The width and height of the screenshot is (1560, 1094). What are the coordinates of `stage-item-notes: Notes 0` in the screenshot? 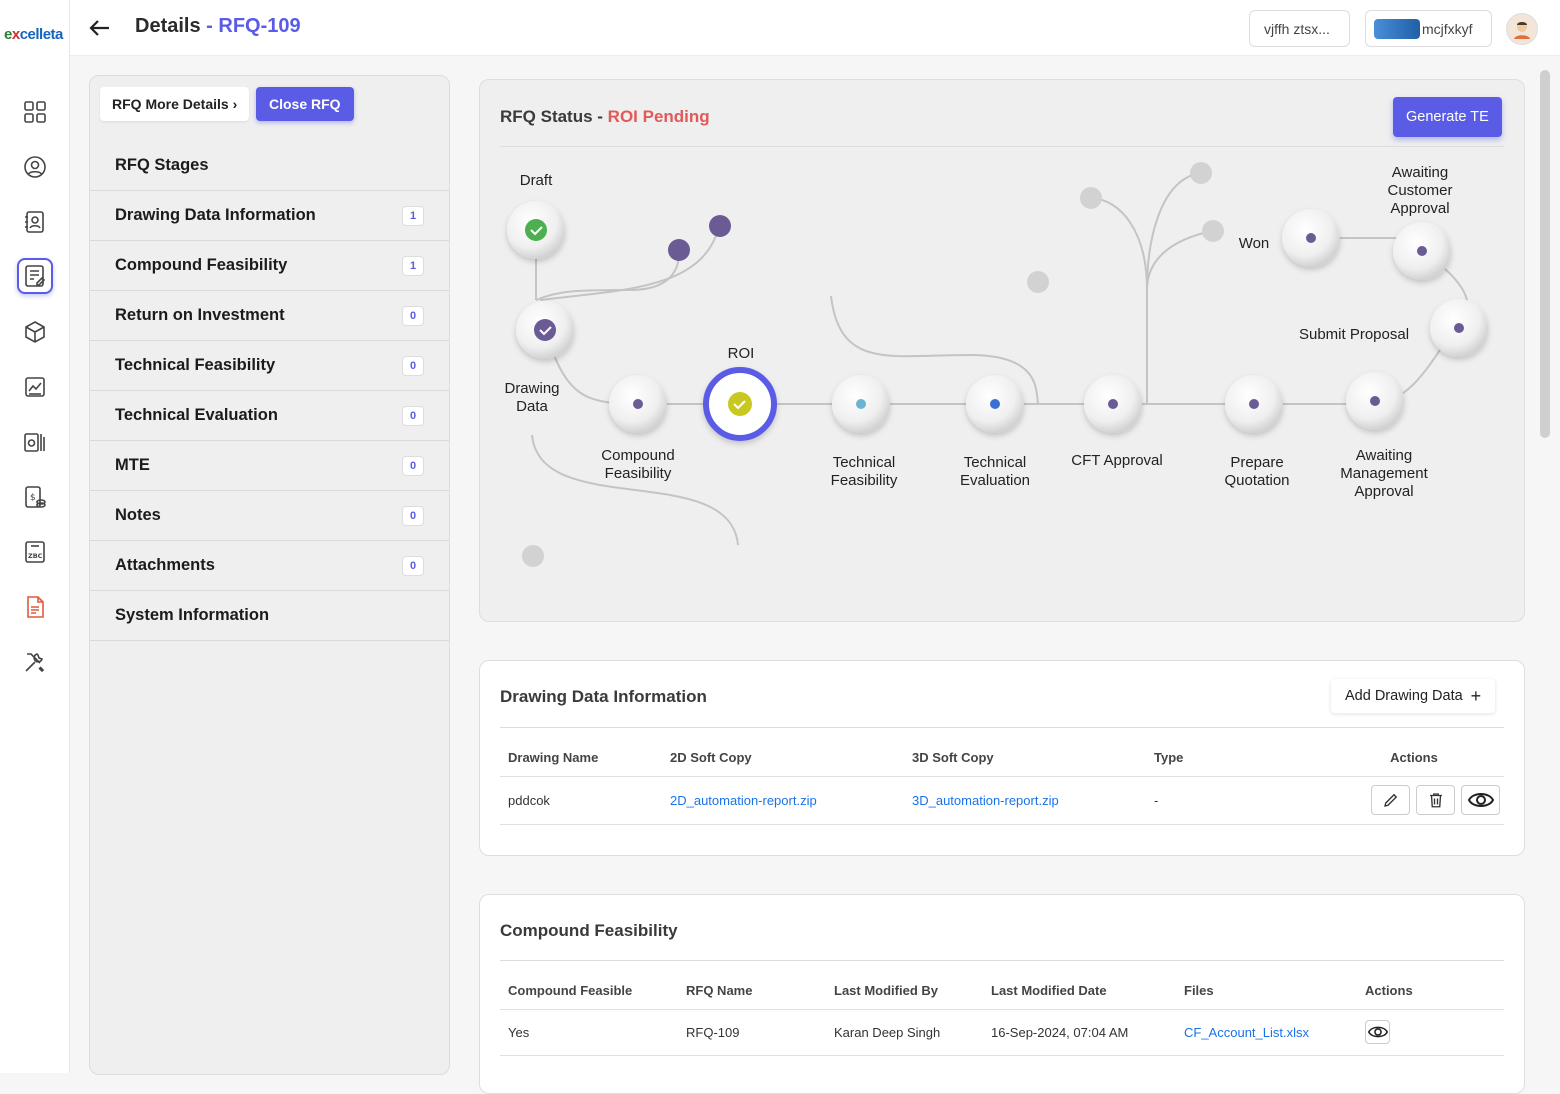 It's located at (269, 516).